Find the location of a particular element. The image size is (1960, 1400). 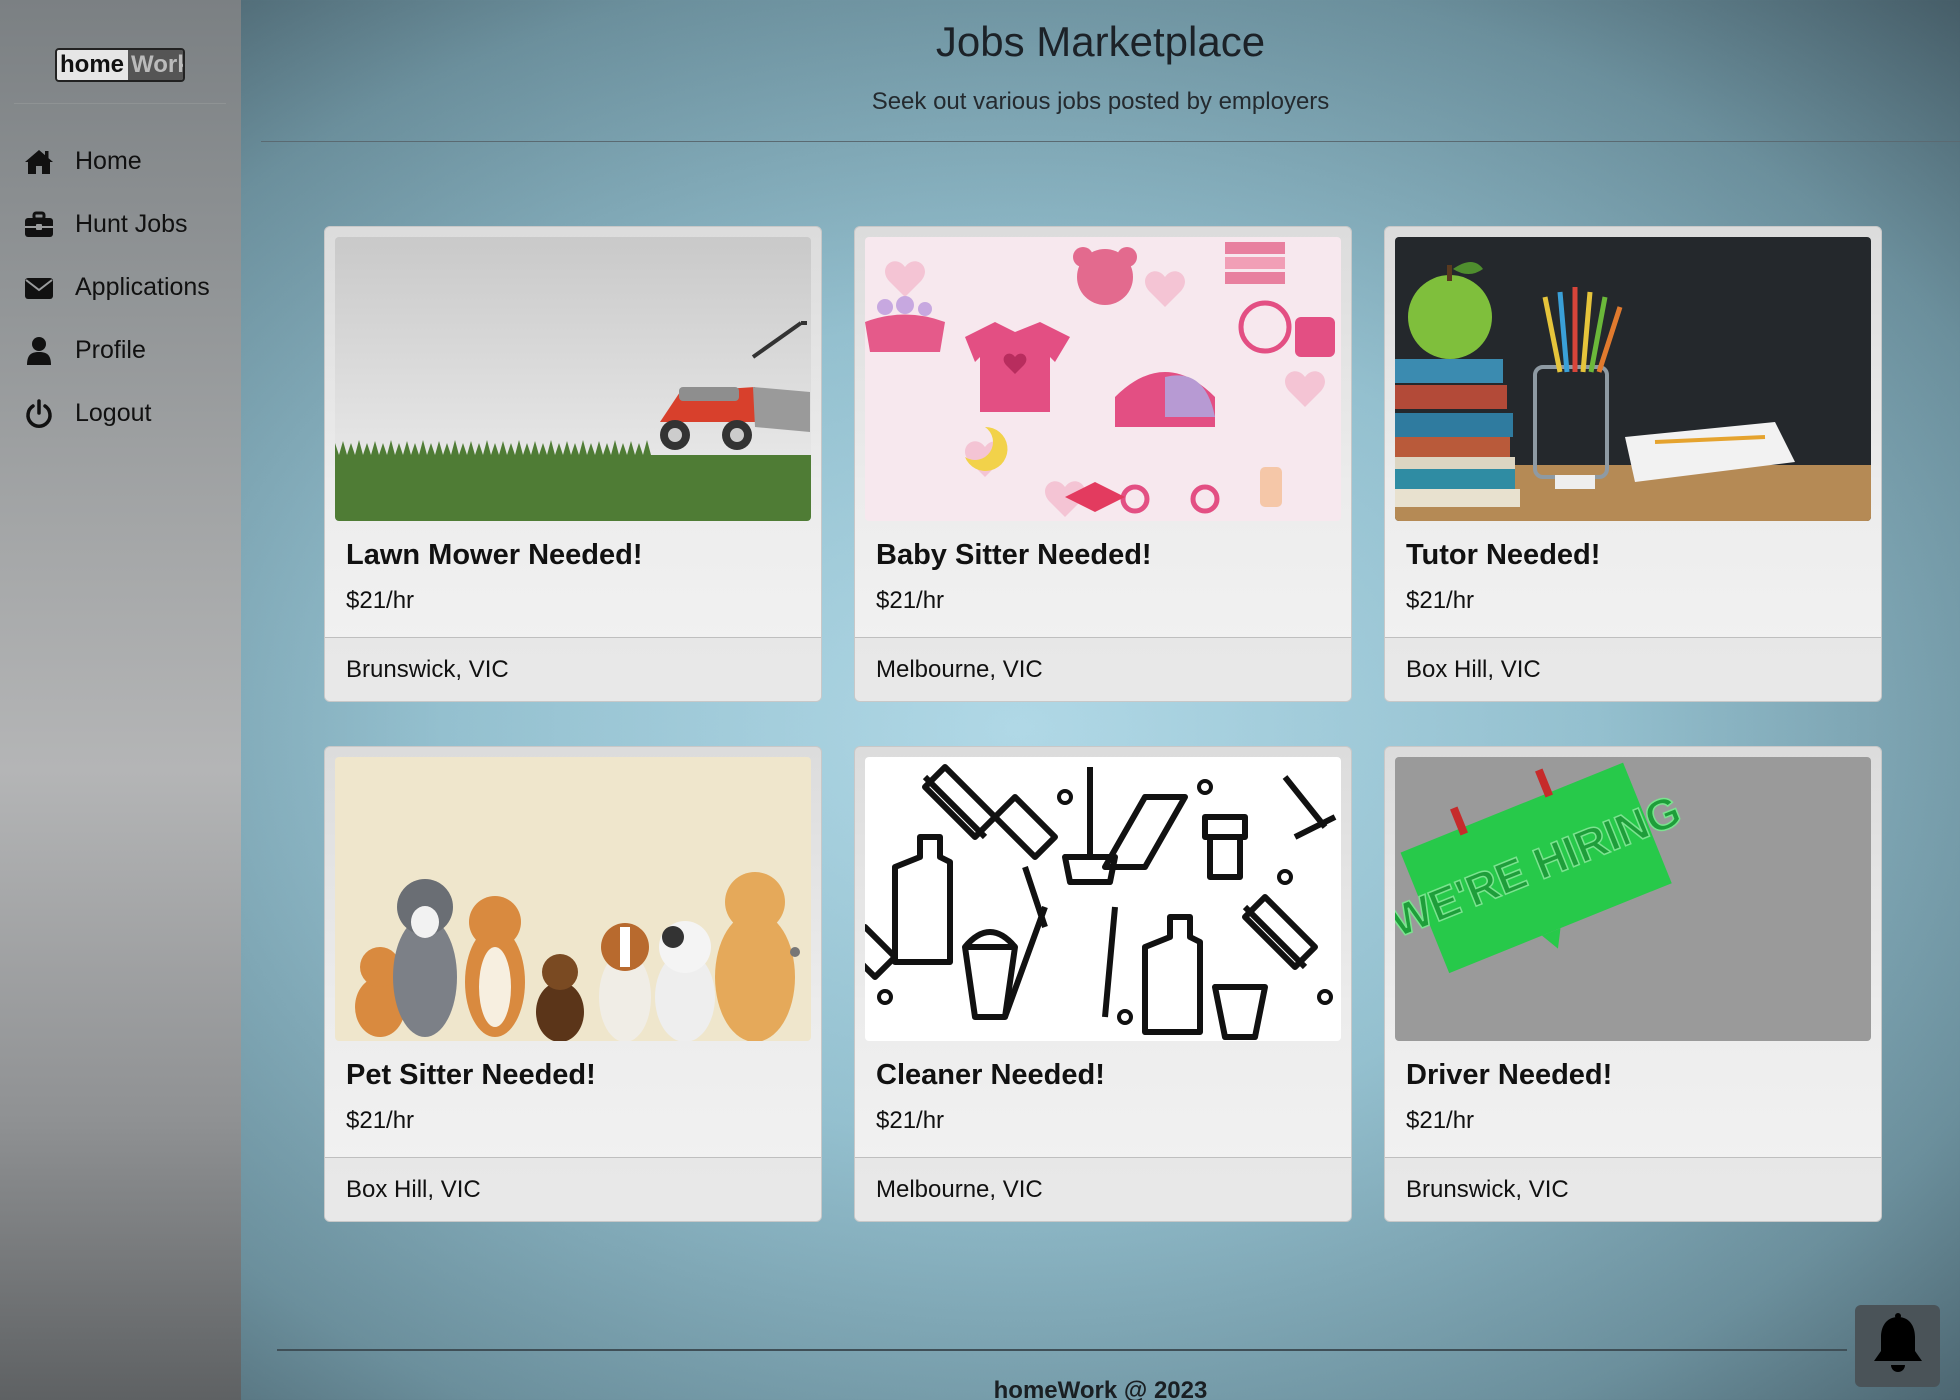

job-title: Driver Needed! is located at coordinates (1509, 1075).